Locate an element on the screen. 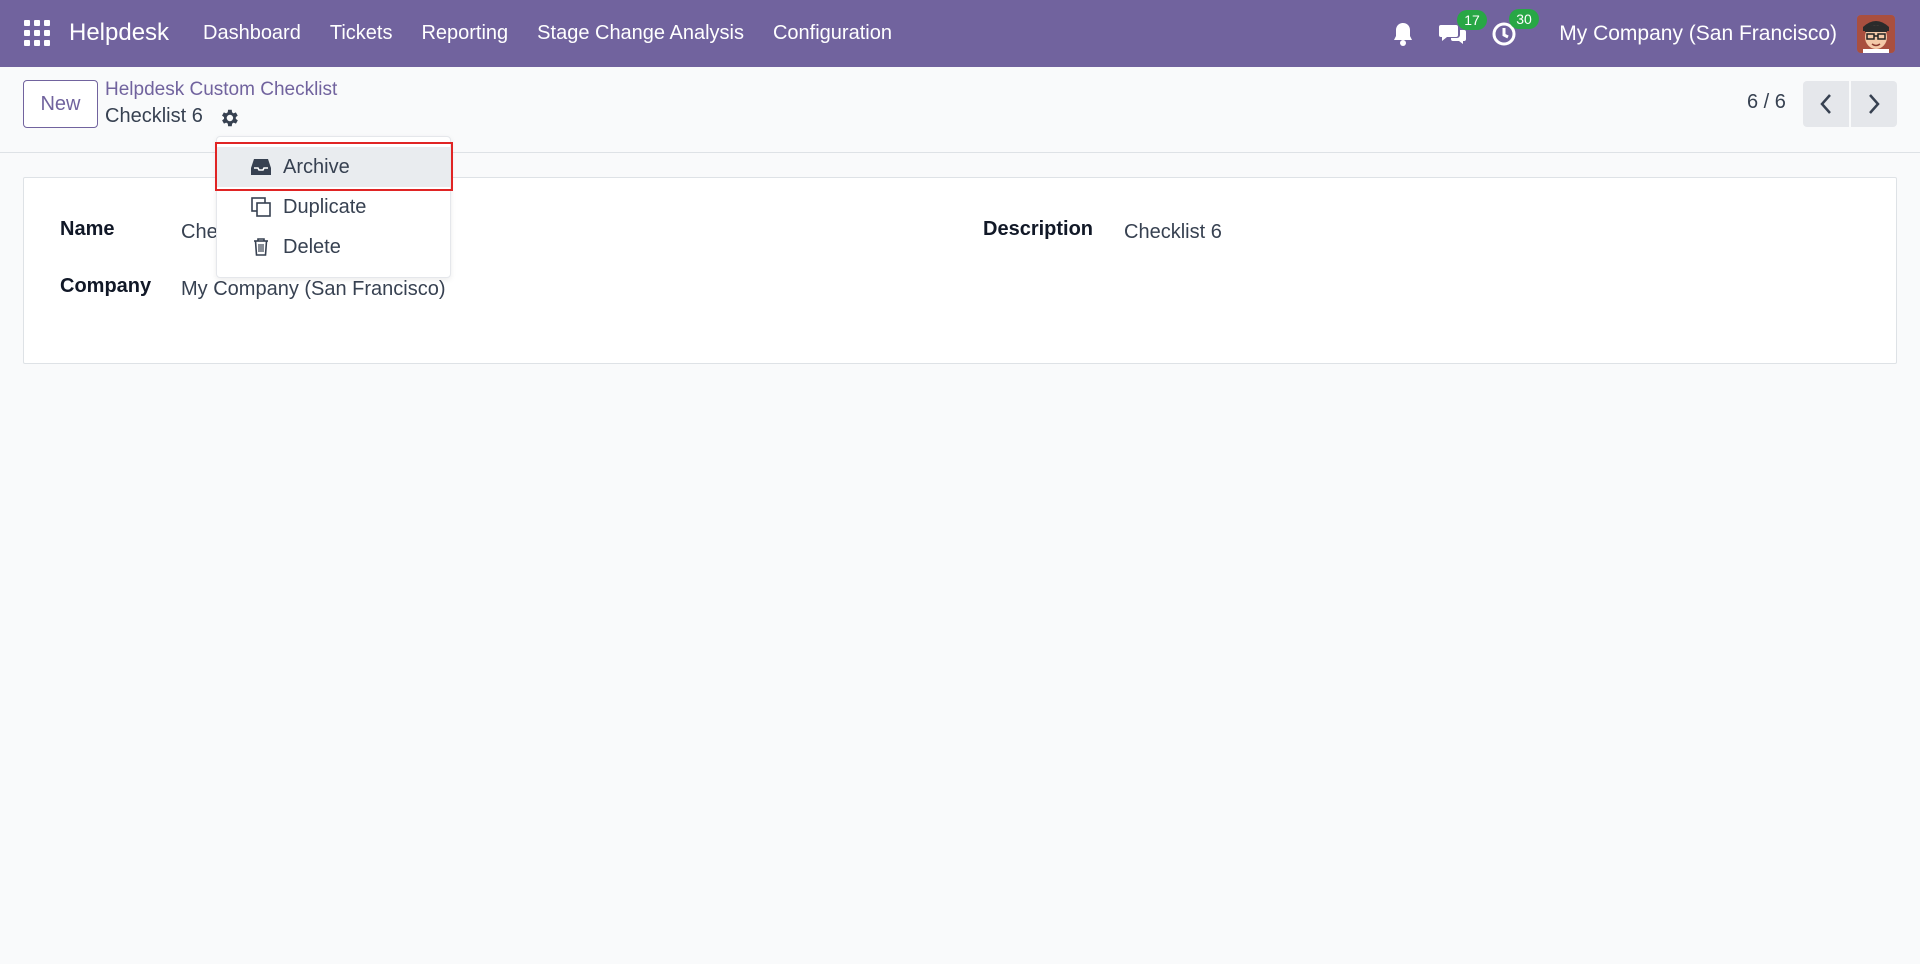 This screenshot has height=964, width=1920. navbar-systray: 17 30 My Company (San Francisco) is located at coordinates (1655, 33).